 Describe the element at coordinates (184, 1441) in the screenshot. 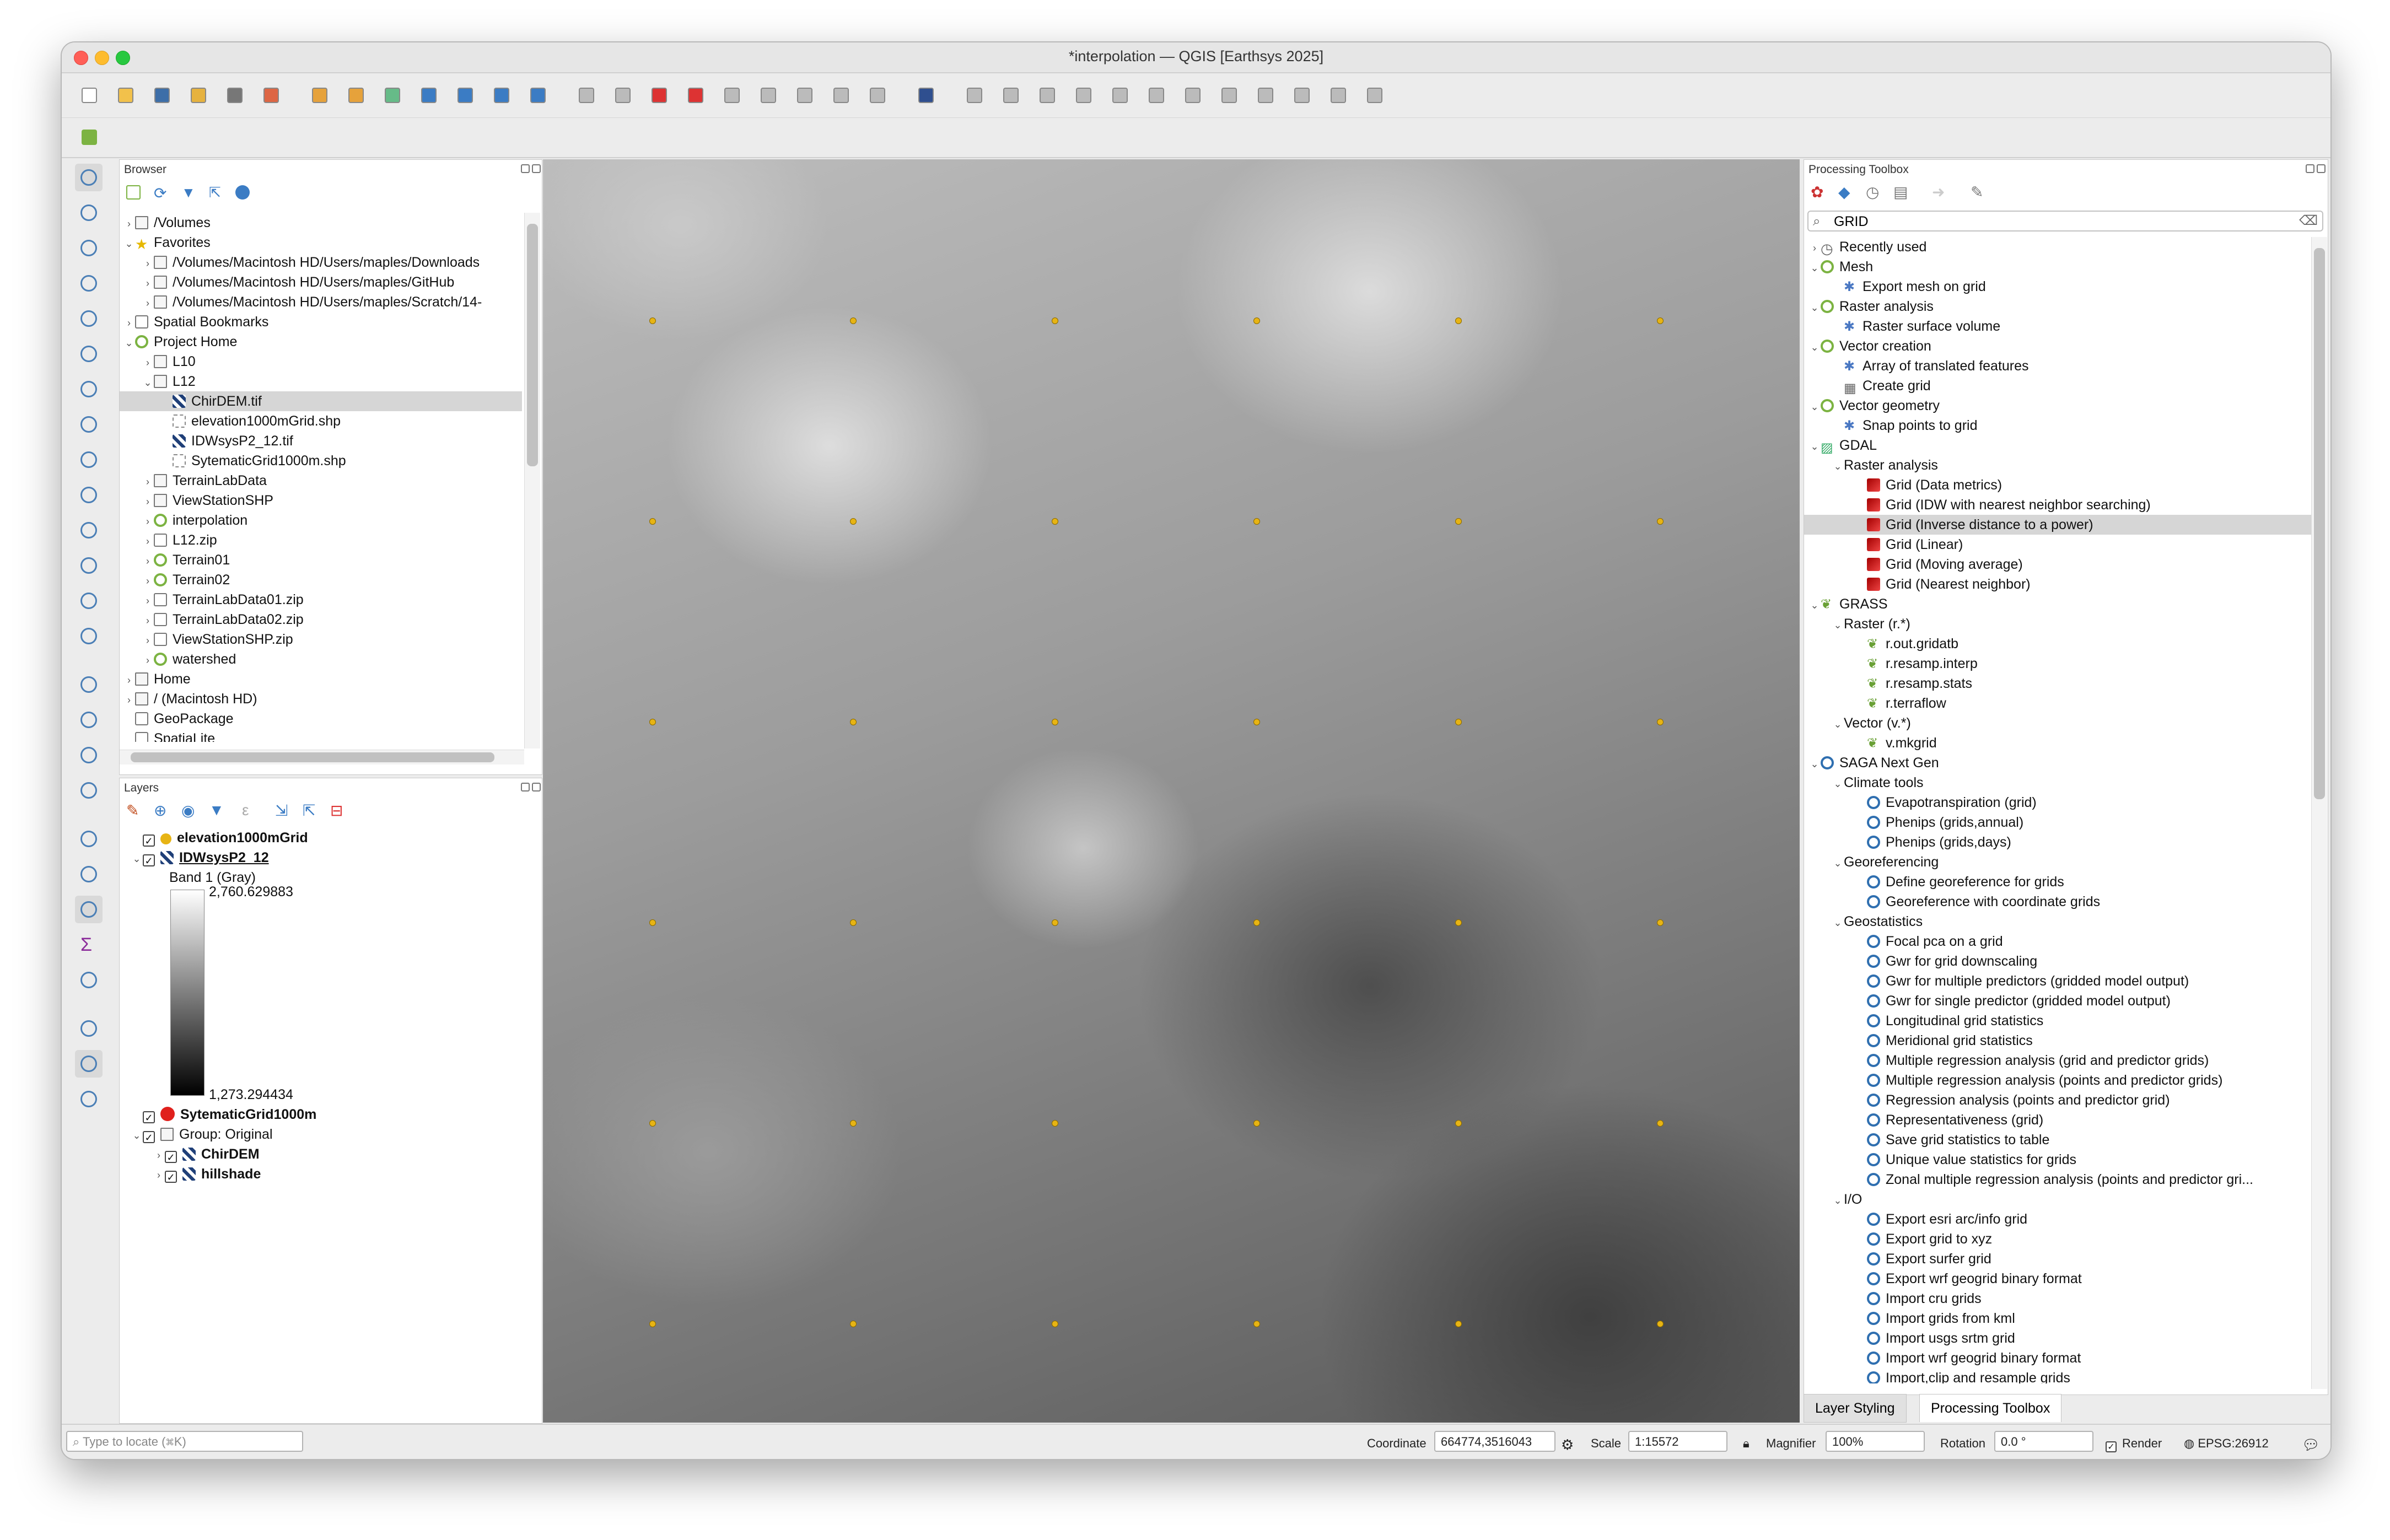

I see `locator-search-input: ⌕ Type to locate (⌘K)` at that location.